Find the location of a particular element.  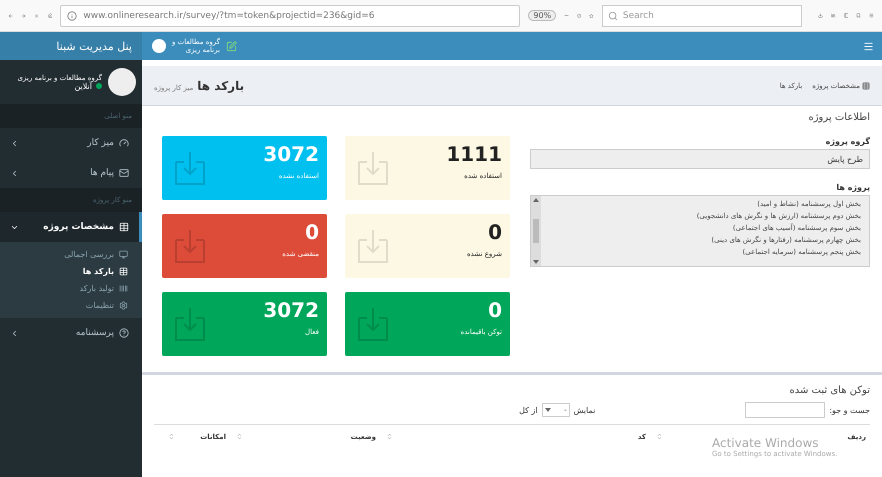

section-title: اطلاعات پروژه is located at coordinates (838, 117).